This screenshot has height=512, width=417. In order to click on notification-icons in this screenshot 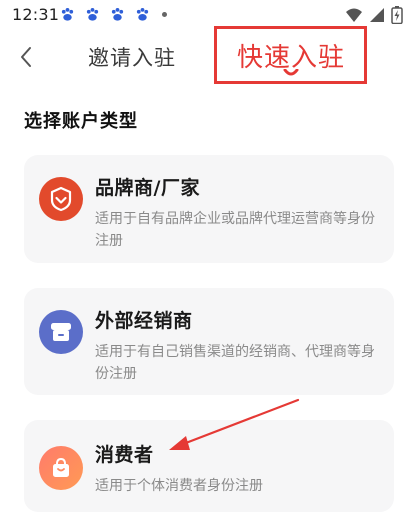, I will do `click(113, 14)`.